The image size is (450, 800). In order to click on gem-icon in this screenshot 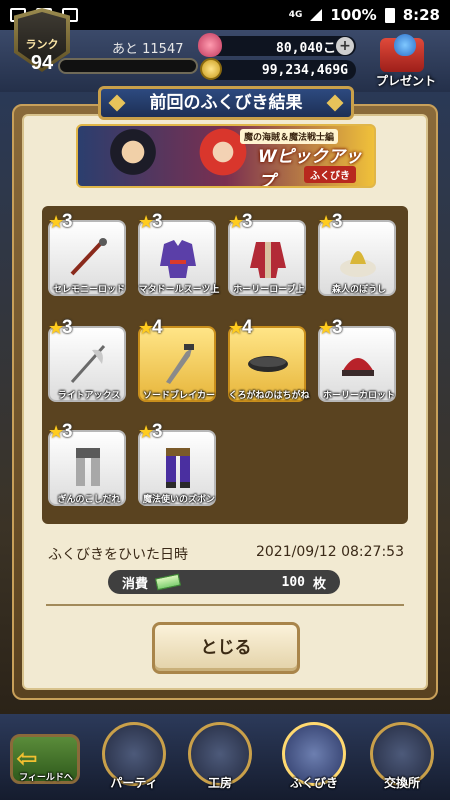, I will do `click(210, 45)`.